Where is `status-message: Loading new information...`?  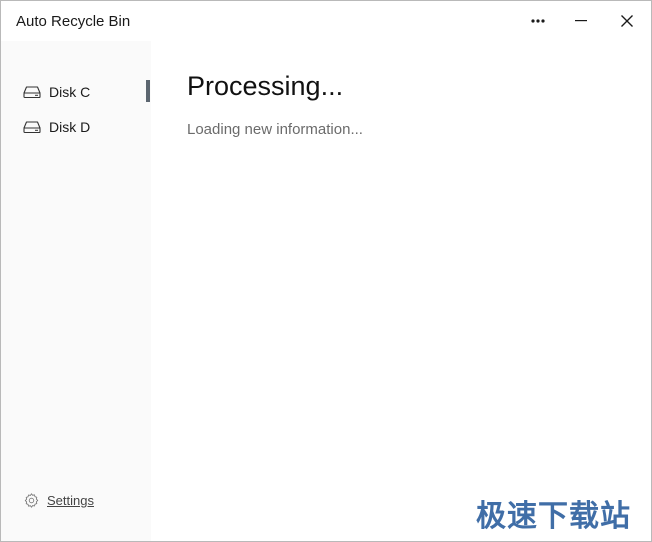
status-message: Loading new information... is located at coordinates (275, 129).